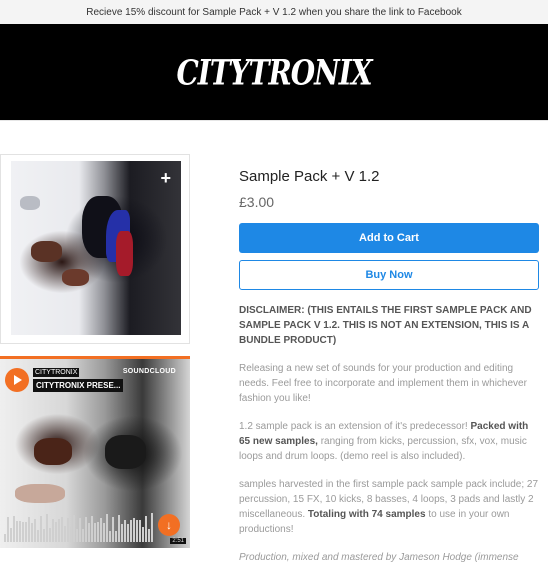  I want to click on waveform, so click(79, 527).